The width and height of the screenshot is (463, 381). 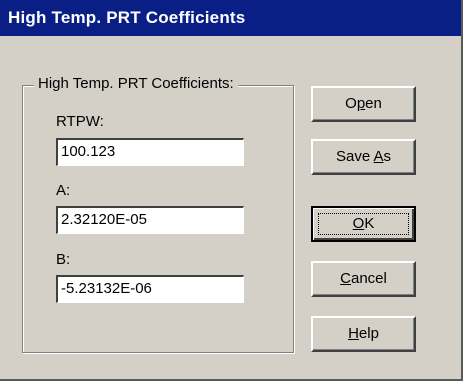 I want to click on help-button-label: Help, so click(x=363, y=333).